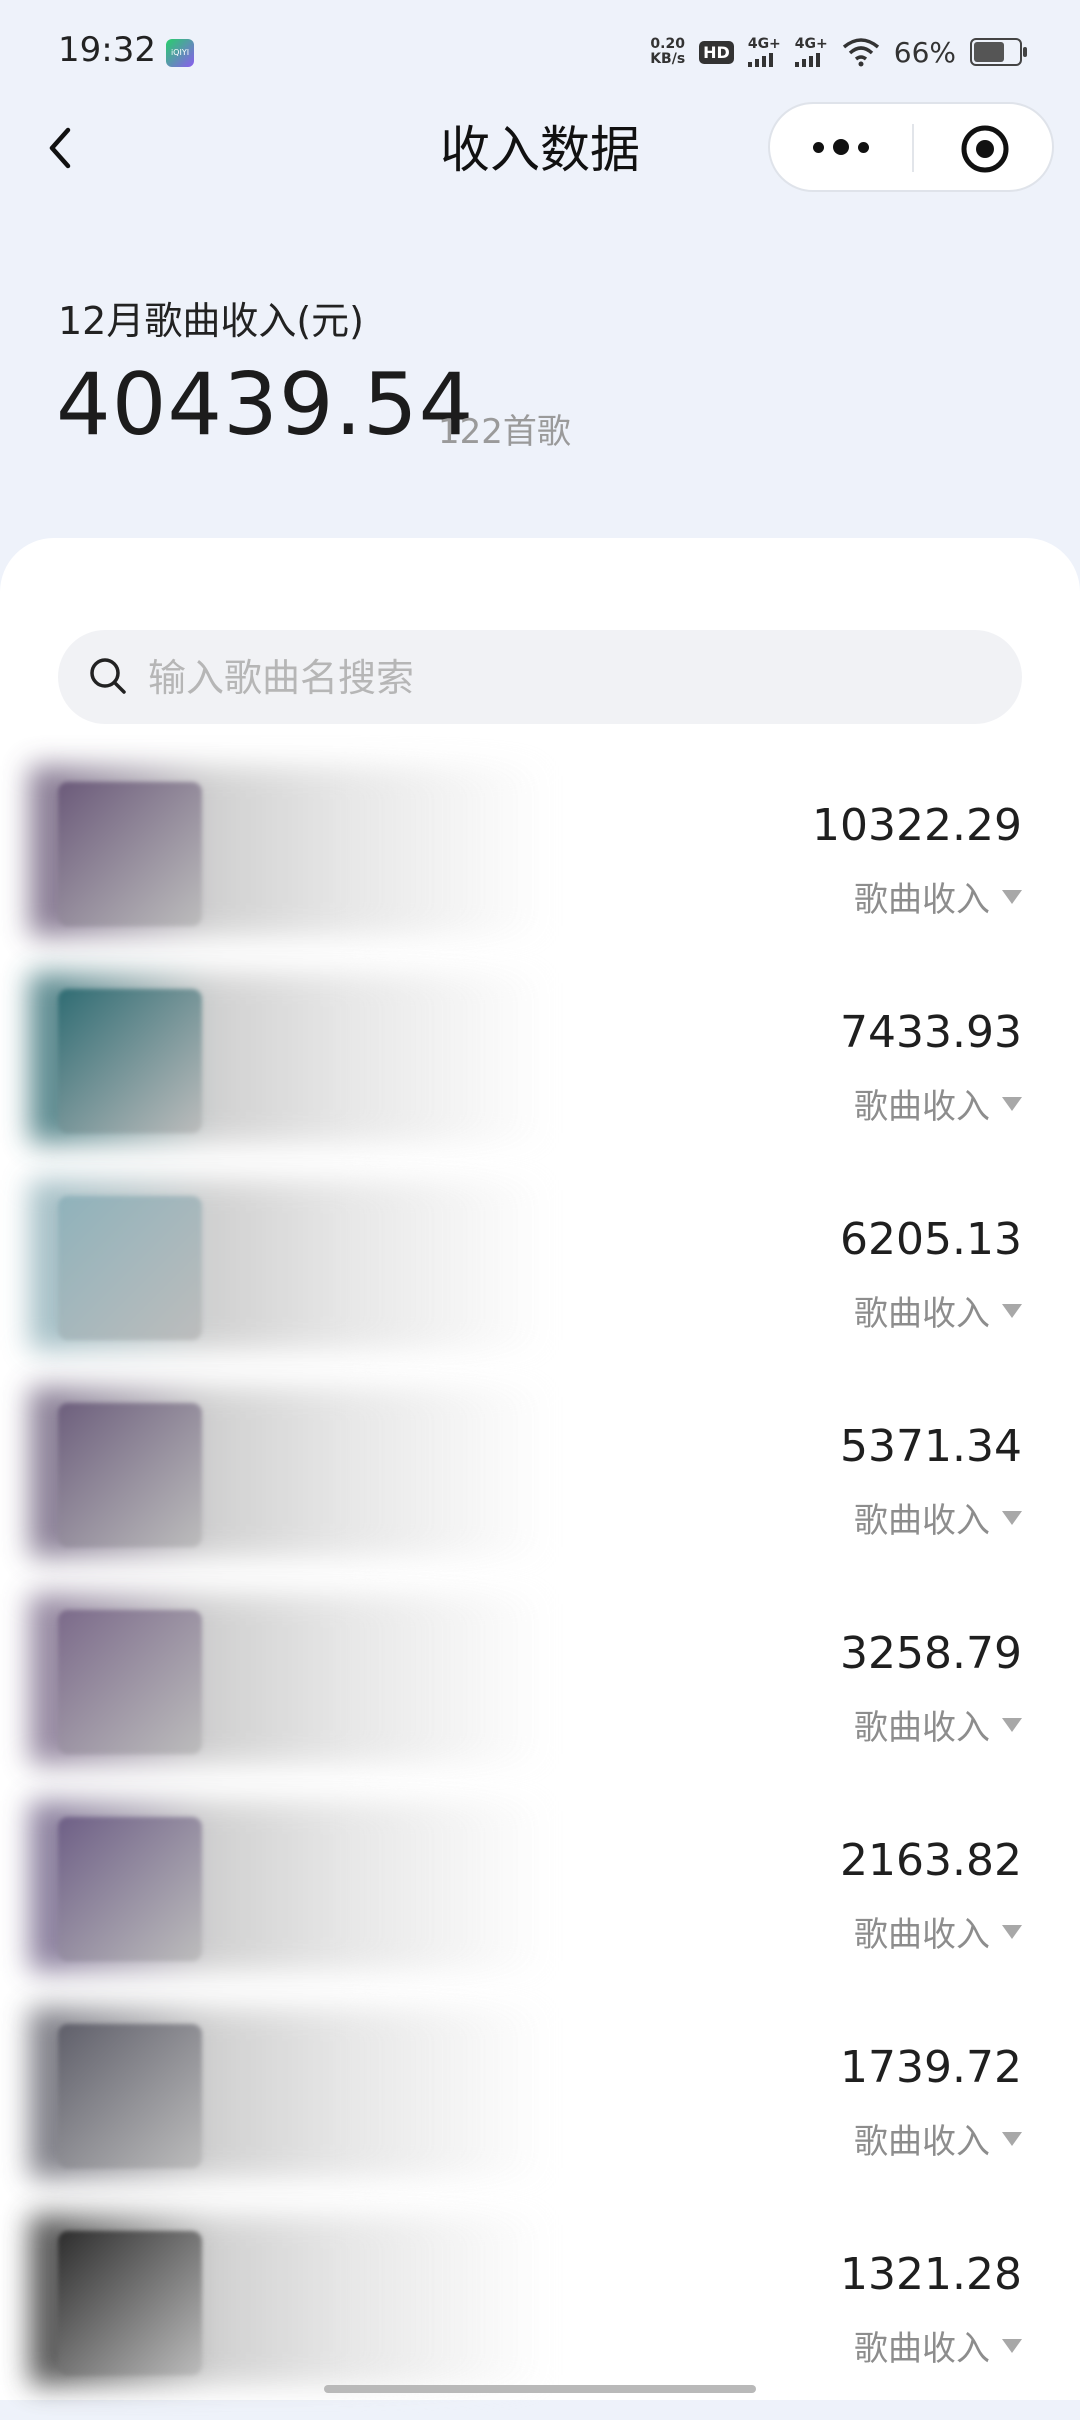 The image size is (1080, 2420). I want to click on song-row: 2163.82 歌曲收入, so click(540, 1902).